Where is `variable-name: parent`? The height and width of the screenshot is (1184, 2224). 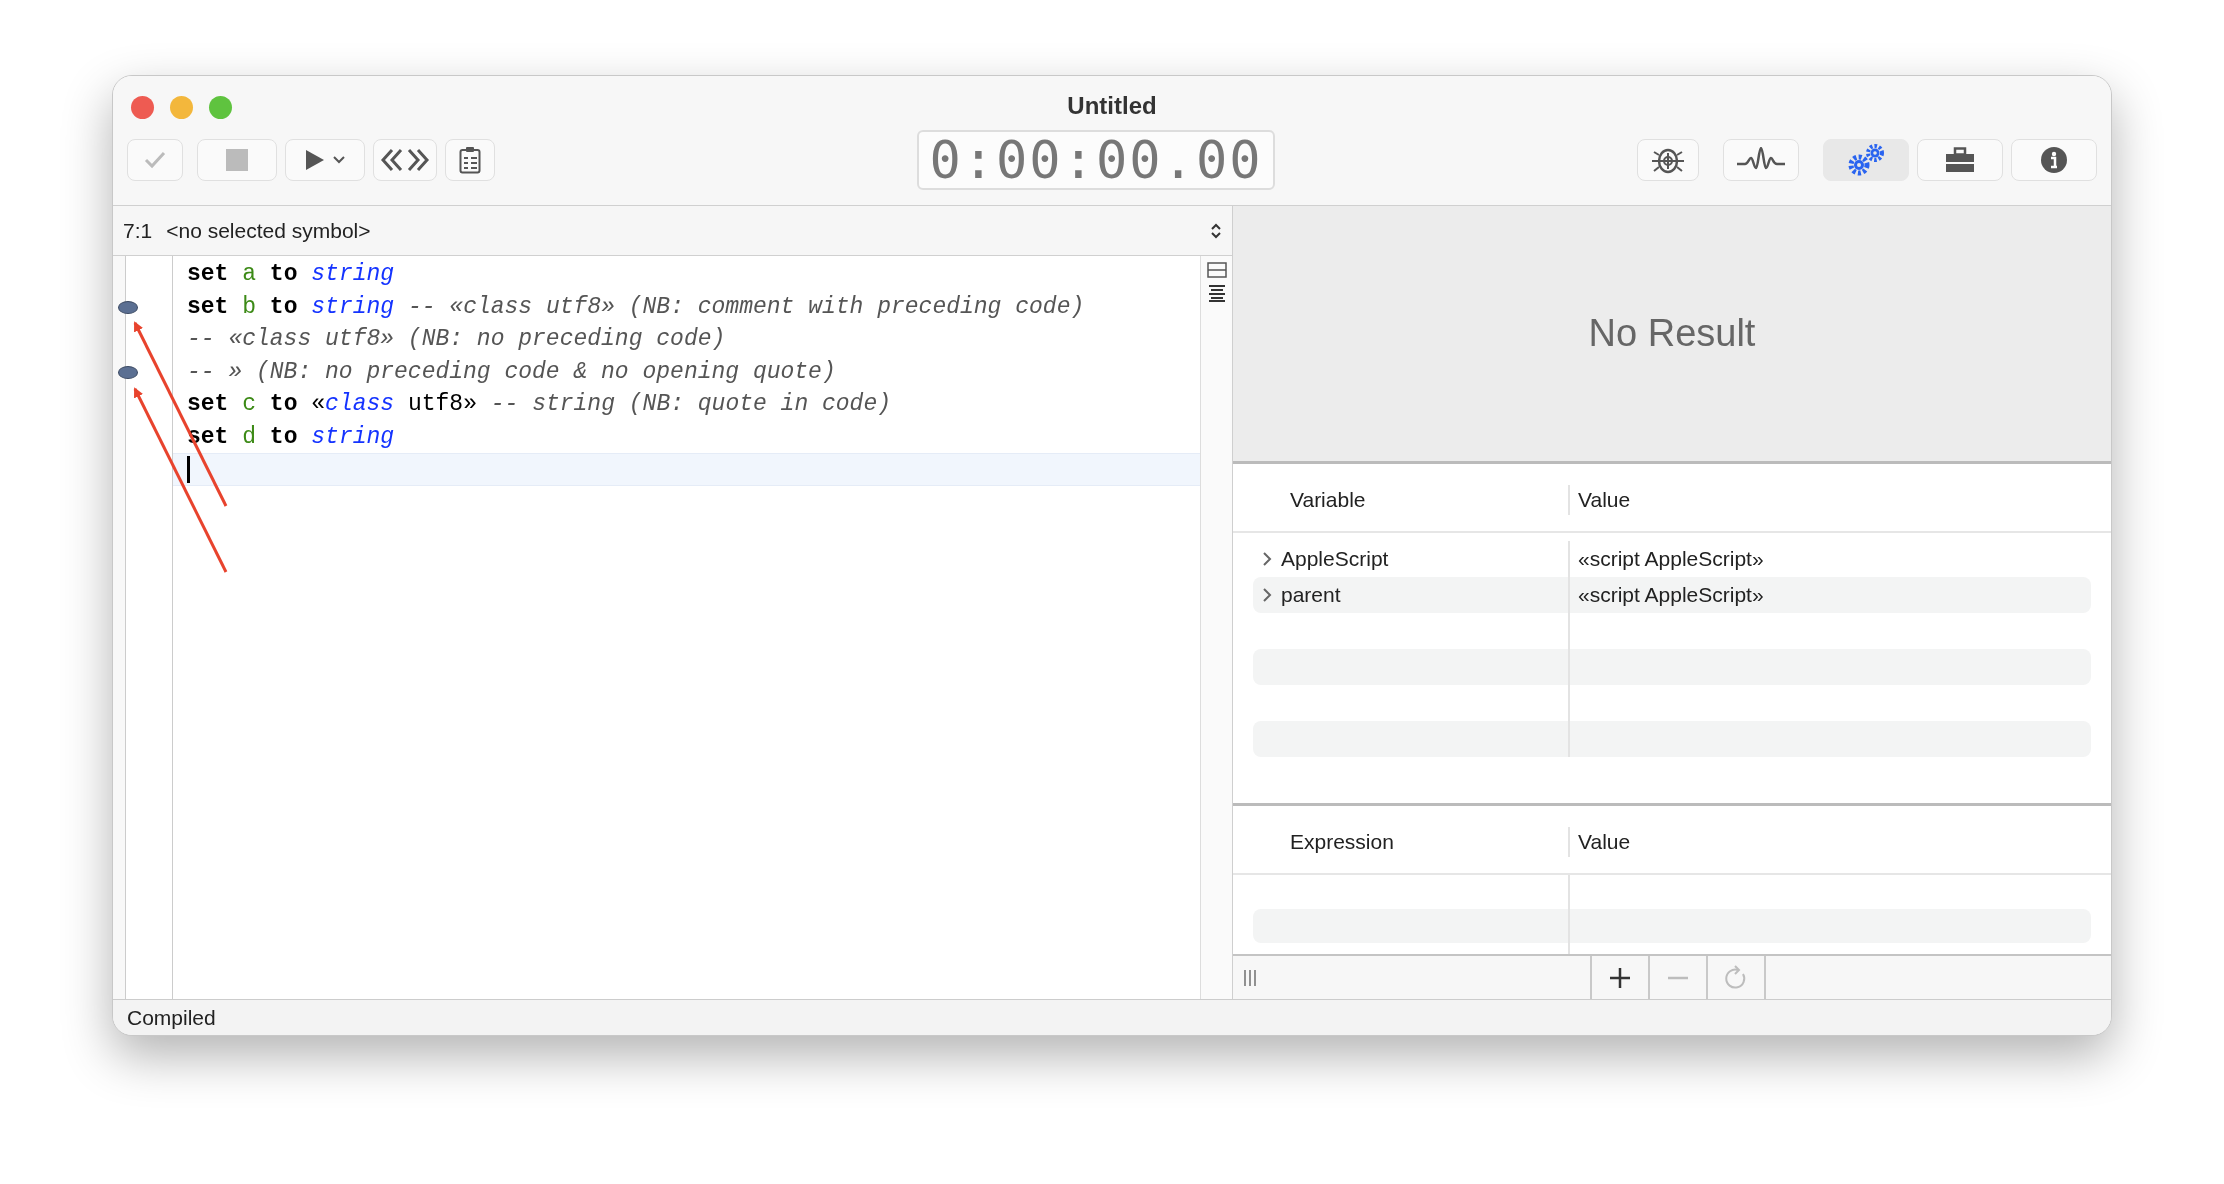 variable-name: parent is located at coordinates (1311, 595).